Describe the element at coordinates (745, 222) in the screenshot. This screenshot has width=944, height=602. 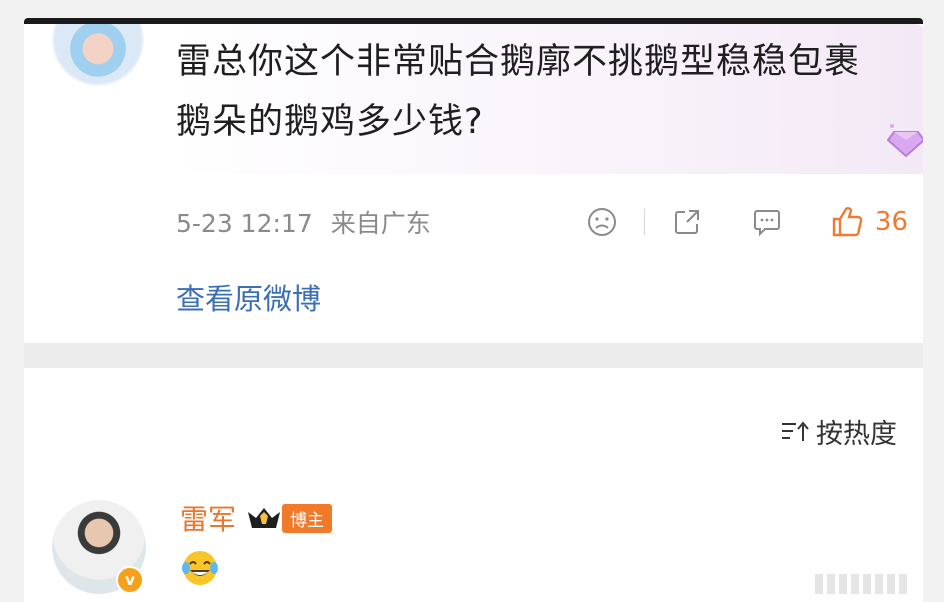
I see `comment-actions: 36` at that location.